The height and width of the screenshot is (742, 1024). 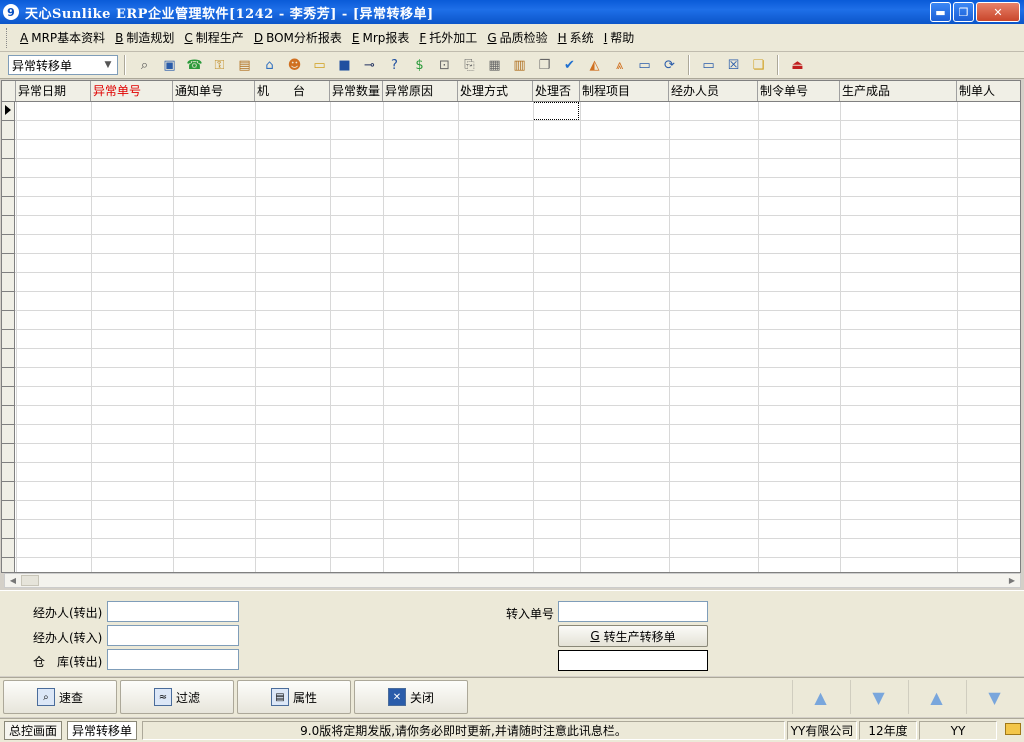 What do you see at coordinates (448, 37) in the screenshot?
I see `menu-outsourcing: F 托外加工` at bounding box center [448, 37].